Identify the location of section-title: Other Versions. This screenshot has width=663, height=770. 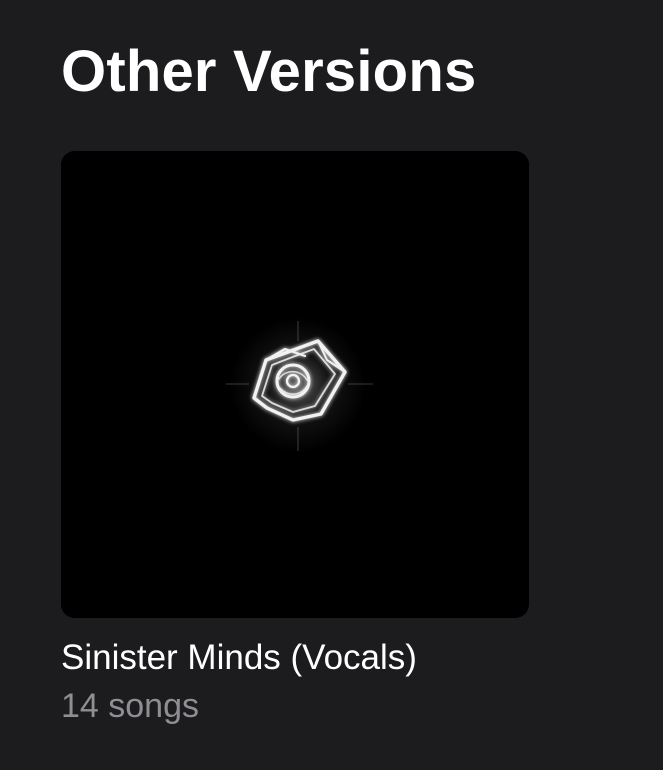
(269, 71).